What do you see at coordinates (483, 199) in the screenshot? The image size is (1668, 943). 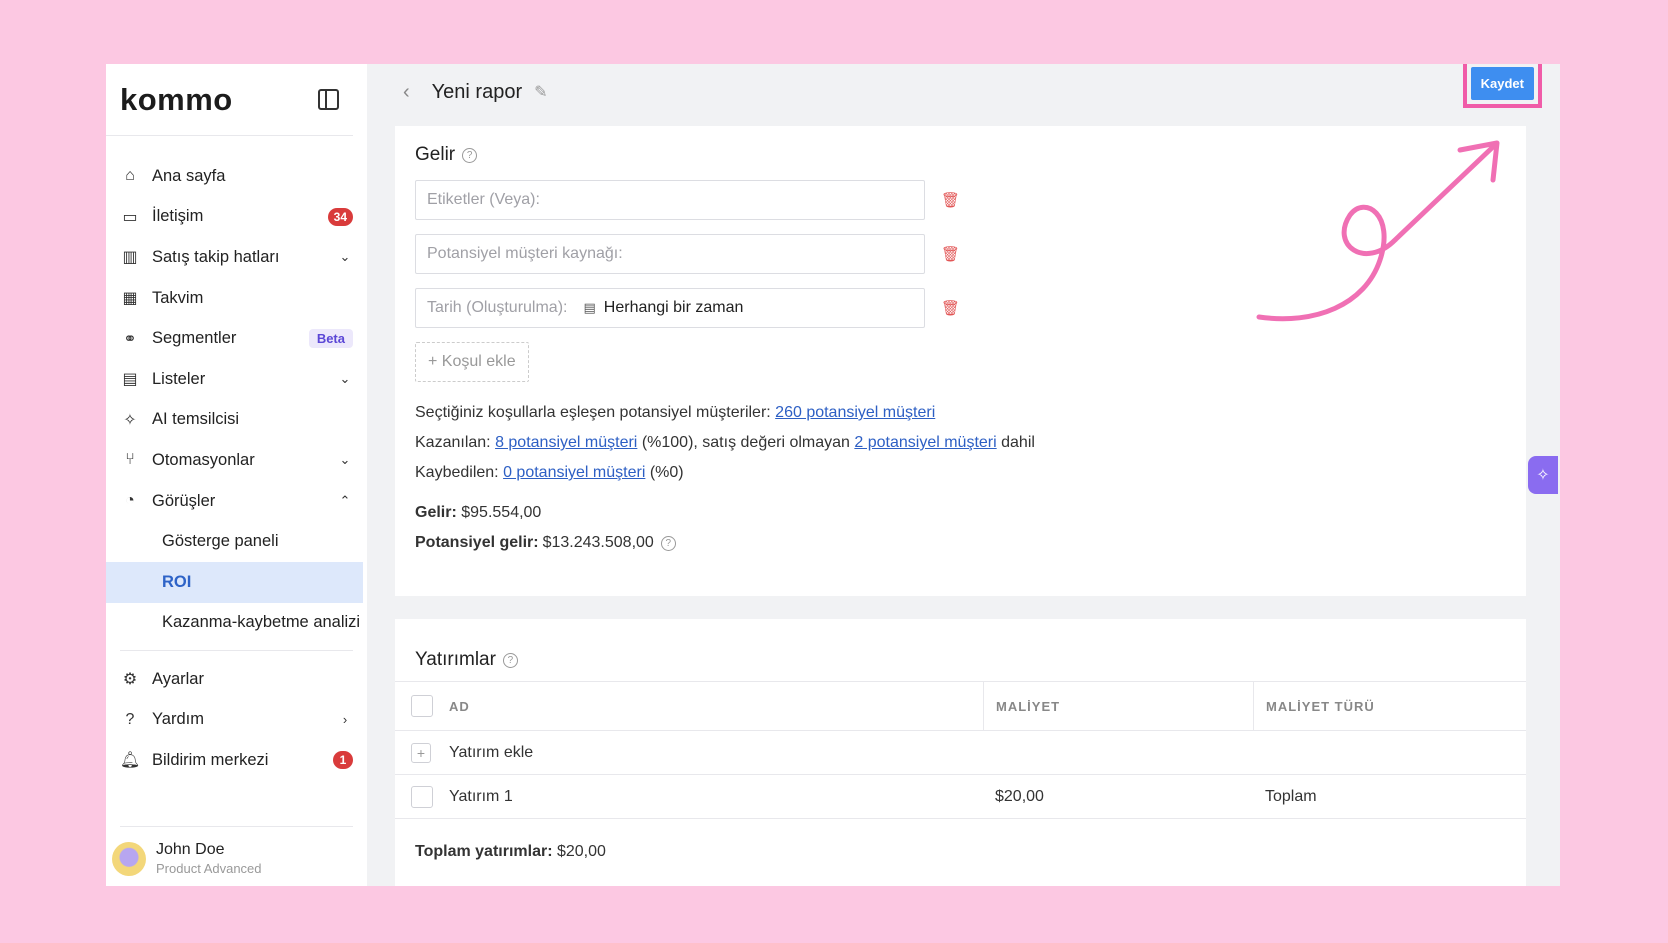 I see `filter-placeholder: Etiketler (Veya):` at bounding box center [483, 199].